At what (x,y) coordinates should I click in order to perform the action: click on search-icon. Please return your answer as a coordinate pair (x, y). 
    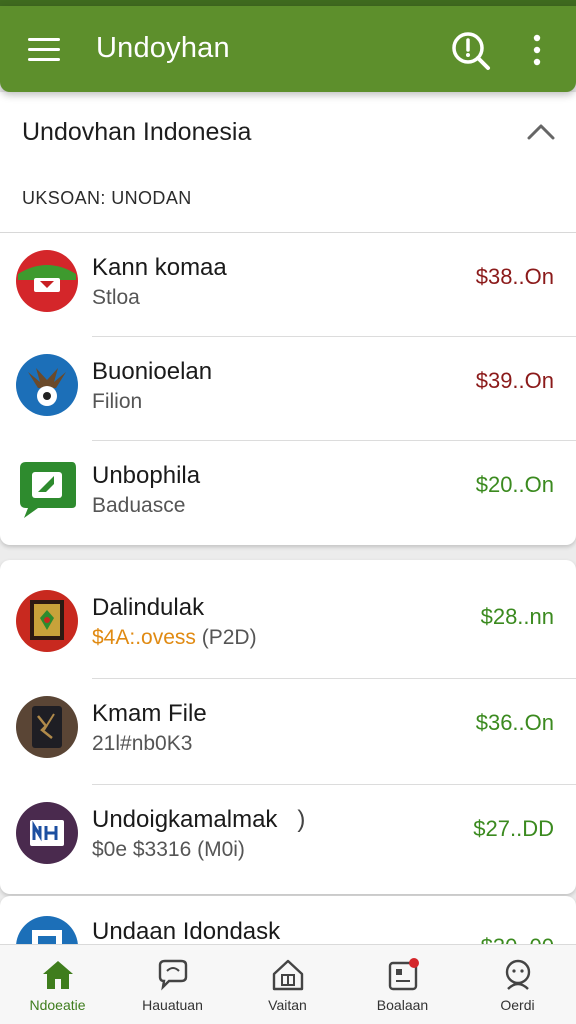
    Looking at the image, I should click on (471, 51).